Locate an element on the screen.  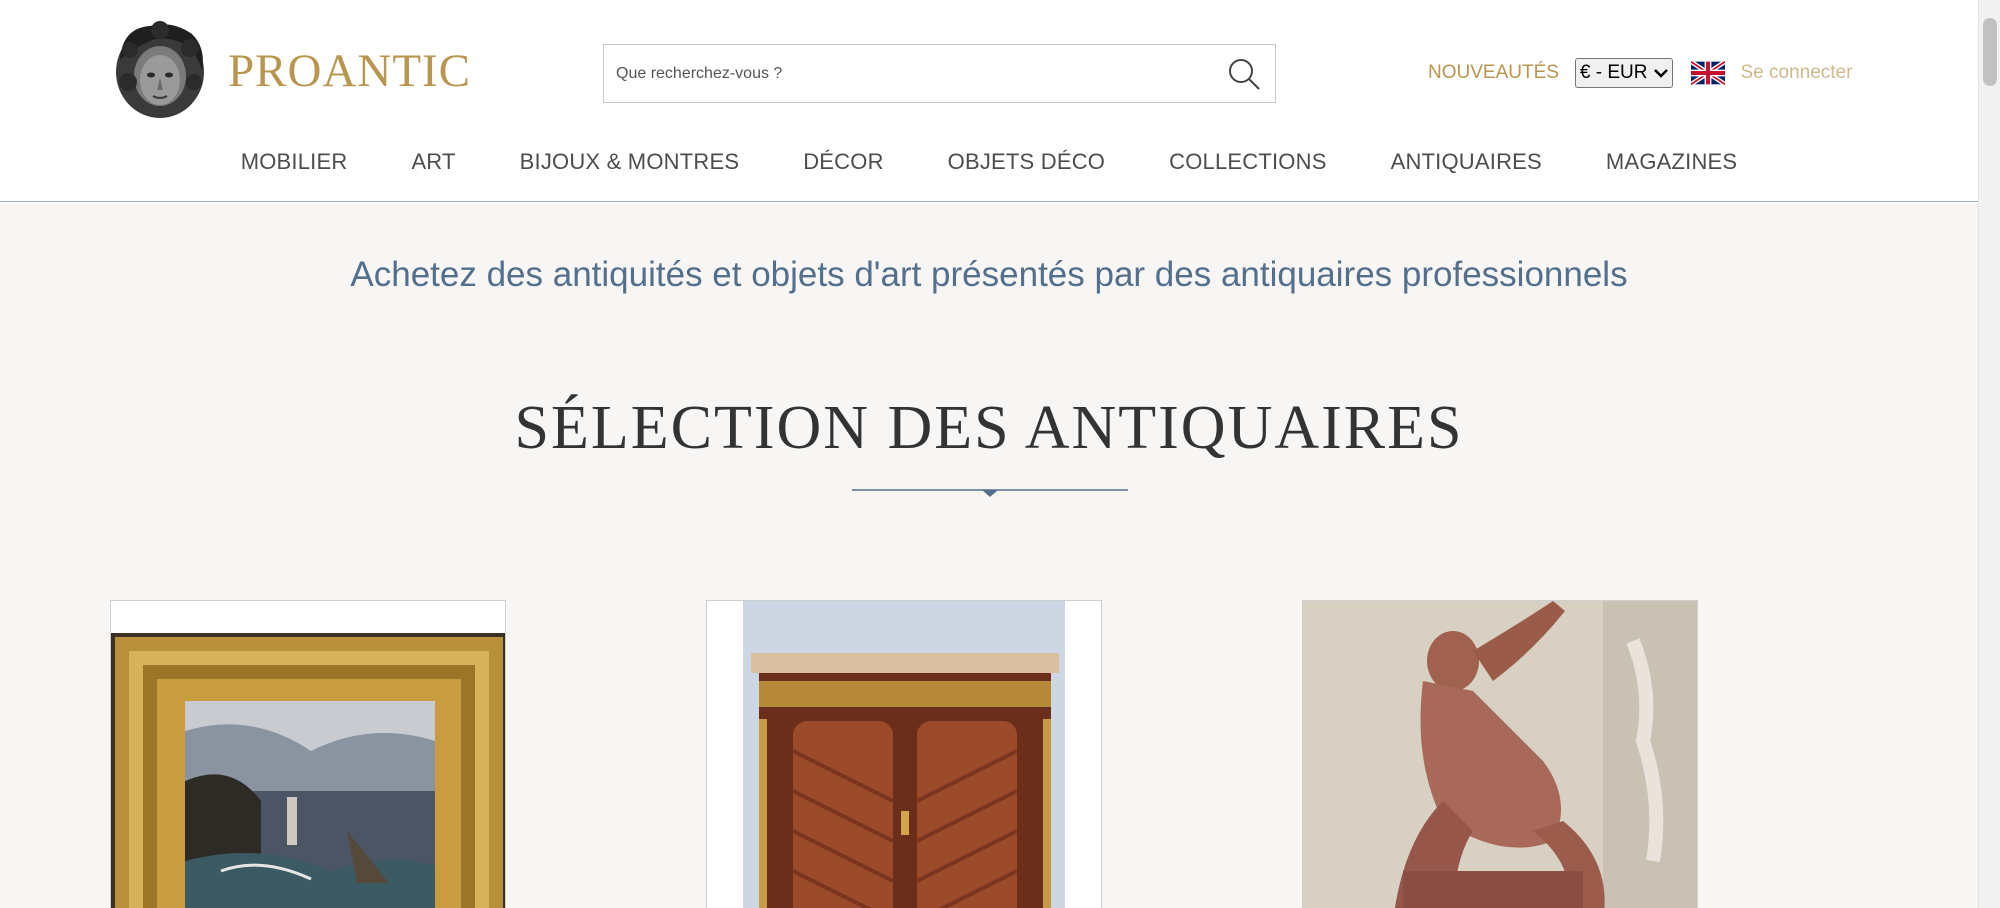
header-actions: NOUVEAUTÉS € - EUR Se connecter is located at coordinates (1640, 73).